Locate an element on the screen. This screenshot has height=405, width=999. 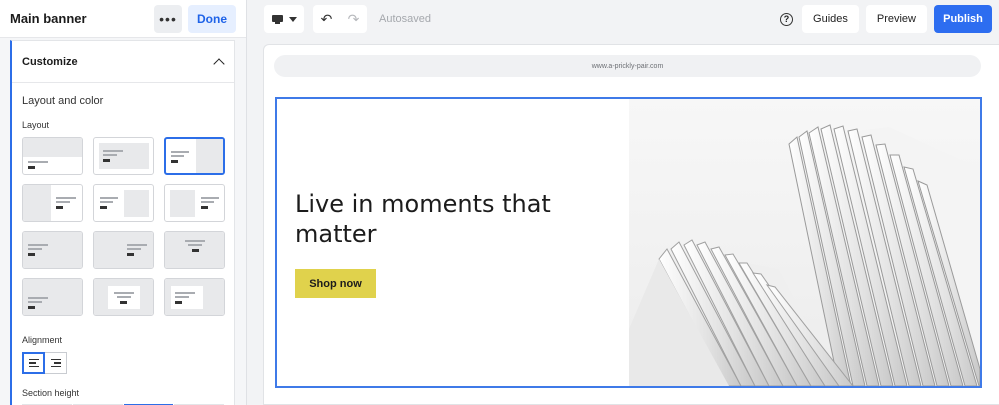
autosave-status: Autosaved is located at coordinates (405, 19).